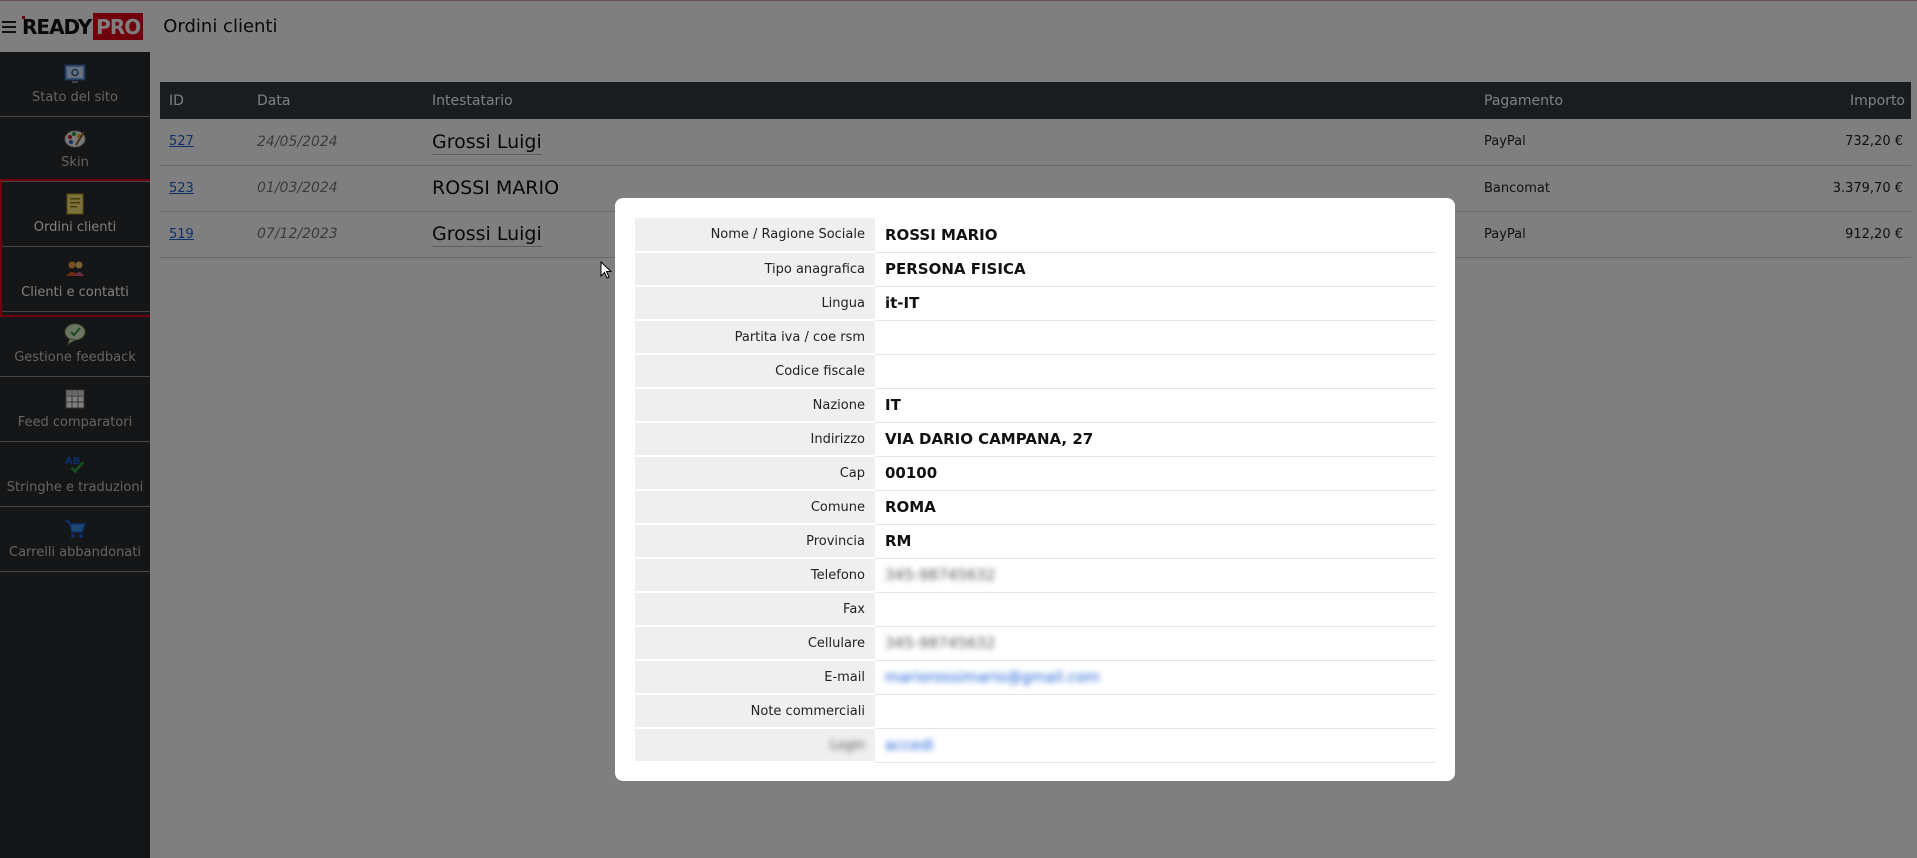  I want to click on detail-value: 00100, so click(1155, 473).